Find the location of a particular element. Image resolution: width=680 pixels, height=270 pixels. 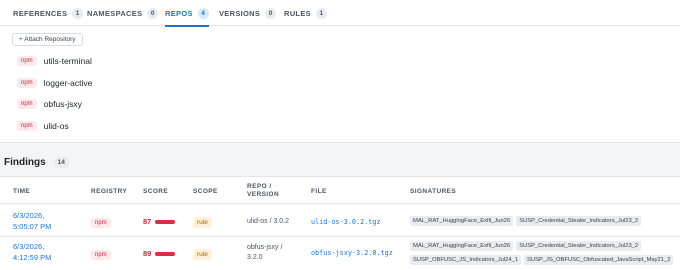

findings-title: Findings is located at coordinates (25, 162).